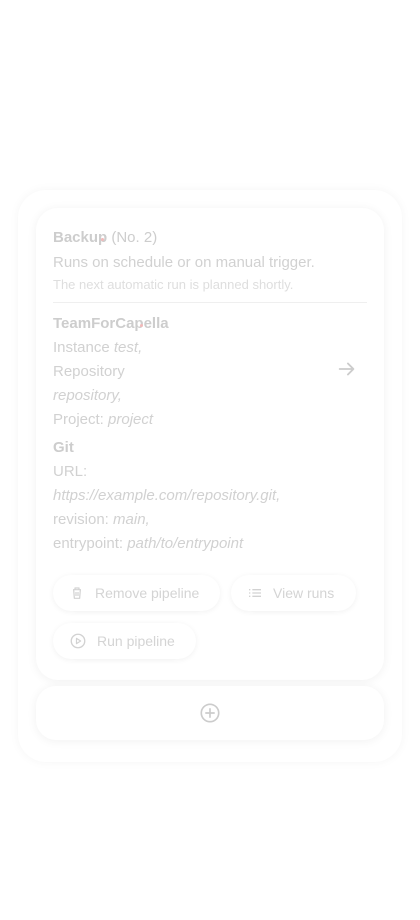 Image resolution: width=420 pixels, height=920 pixels. Describe the element at coordinates (78, 641) in the screenshot. I see `play-circle-icon` at that location.